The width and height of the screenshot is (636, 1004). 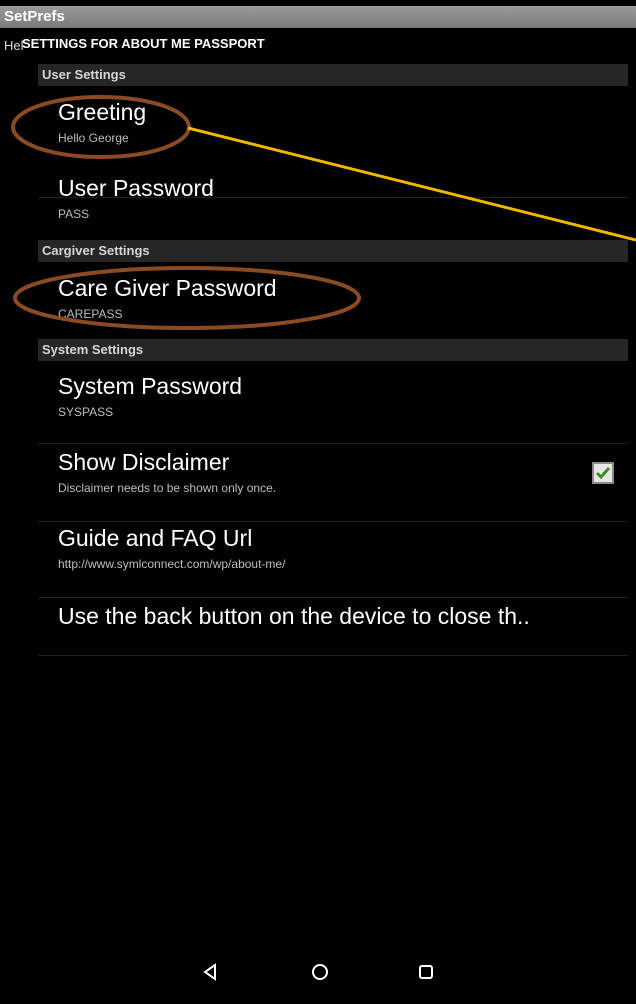 I want to click on home-icon, so click(x=320, y=972).